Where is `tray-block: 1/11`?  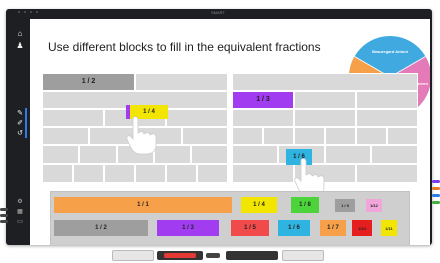
tray-block: 1/11 is located at coordinates (389, 228).